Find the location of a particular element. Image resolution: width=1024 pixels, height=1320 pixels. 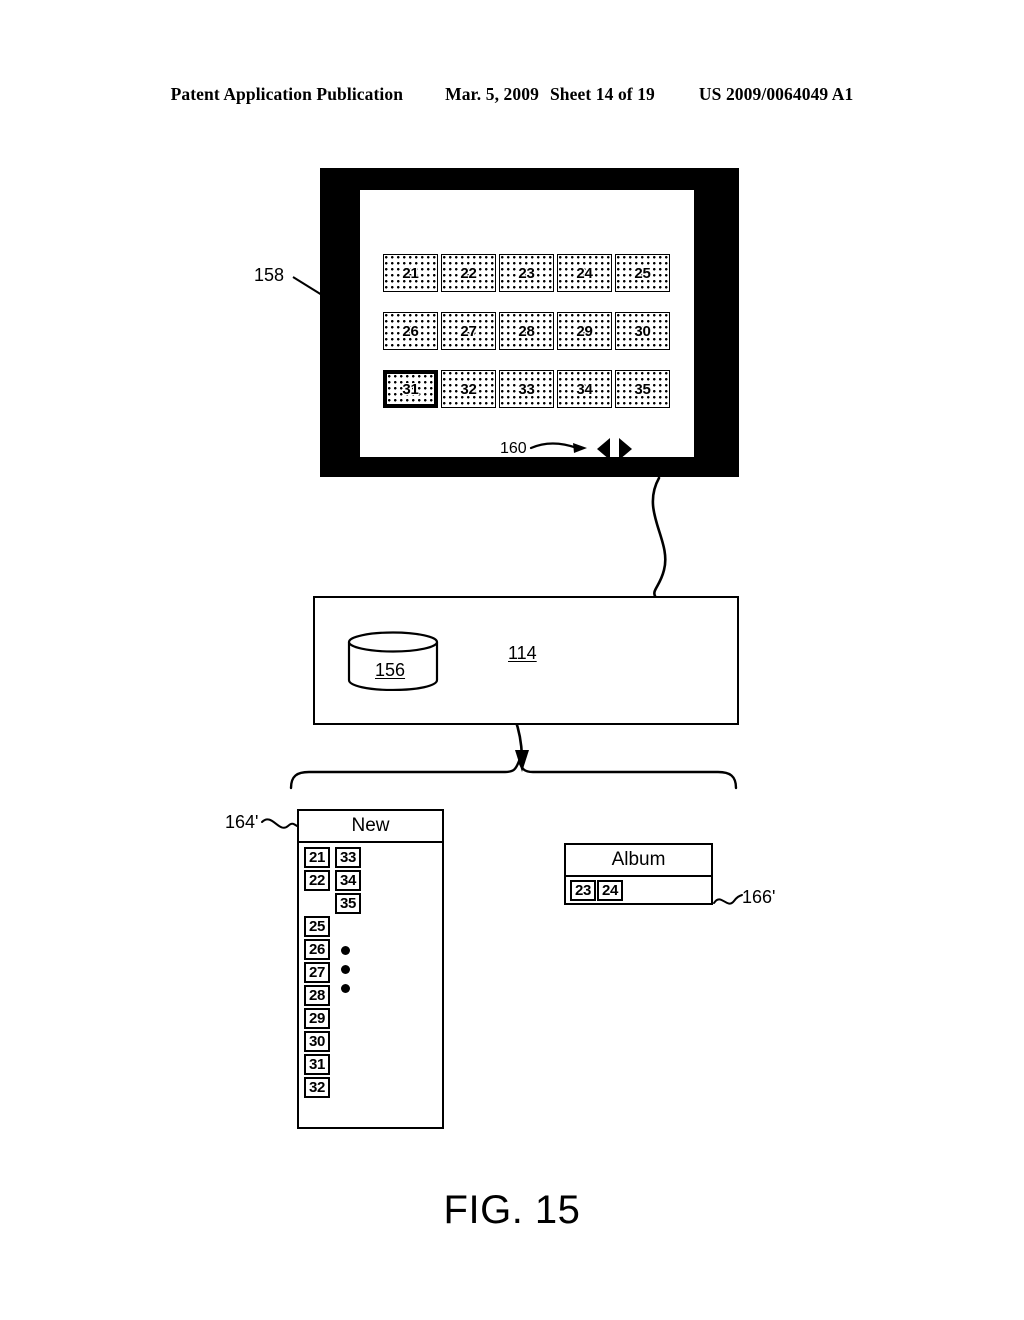

figure-caption: FIG. 15 is located at coordinates (512, 1210).